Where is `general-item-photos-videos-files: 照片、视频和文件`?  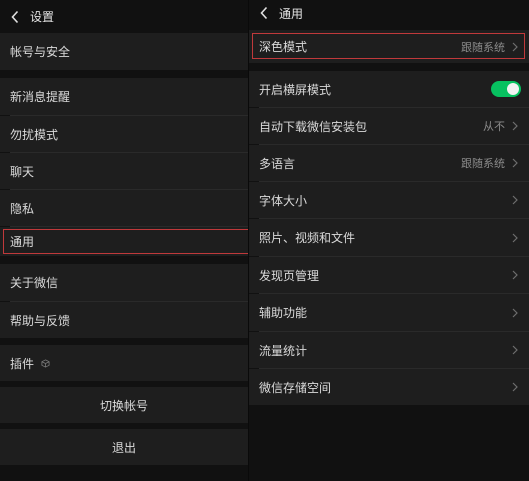 general-item-photos-videos-files: 照片、视频和文件 is located at coordinates (389, 237).